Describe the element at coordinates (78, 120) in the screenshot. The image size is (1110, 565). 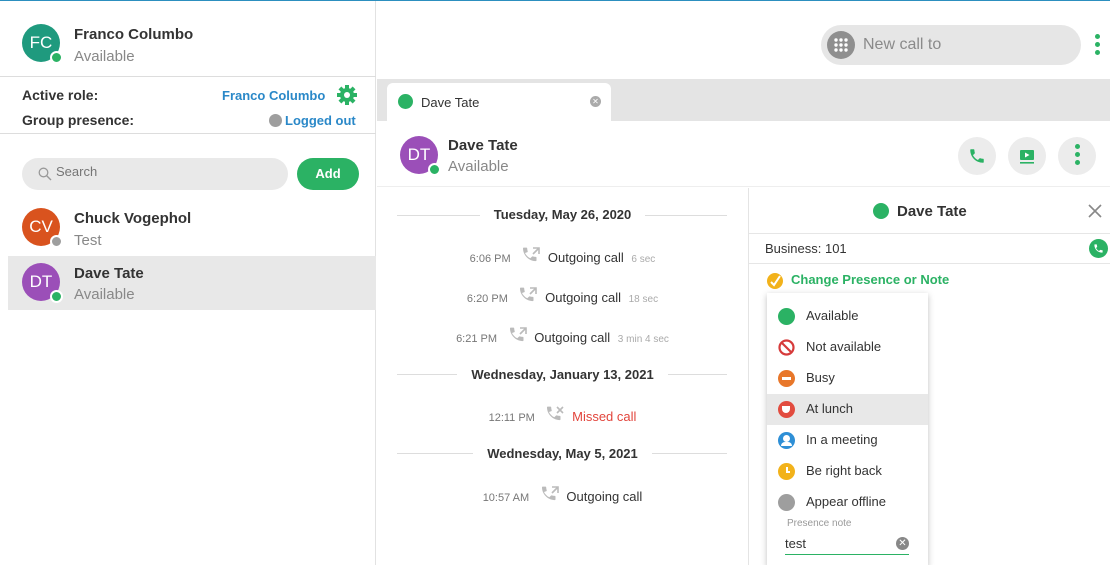
I see `group-presence-label: Group presence:` at that location.